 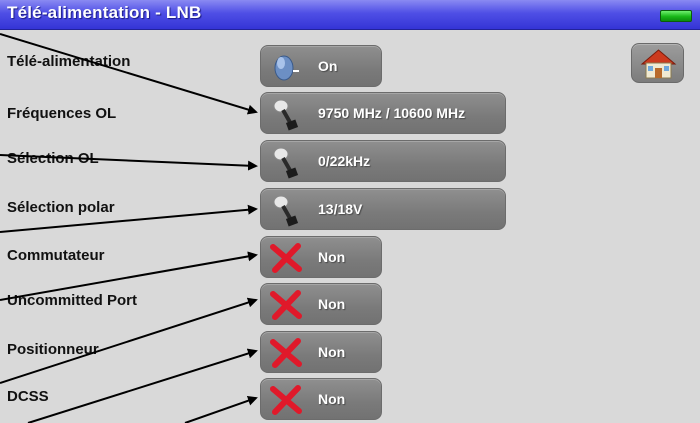 I want to click on tele-alimentation-value: On, so click(x=328, y=66).